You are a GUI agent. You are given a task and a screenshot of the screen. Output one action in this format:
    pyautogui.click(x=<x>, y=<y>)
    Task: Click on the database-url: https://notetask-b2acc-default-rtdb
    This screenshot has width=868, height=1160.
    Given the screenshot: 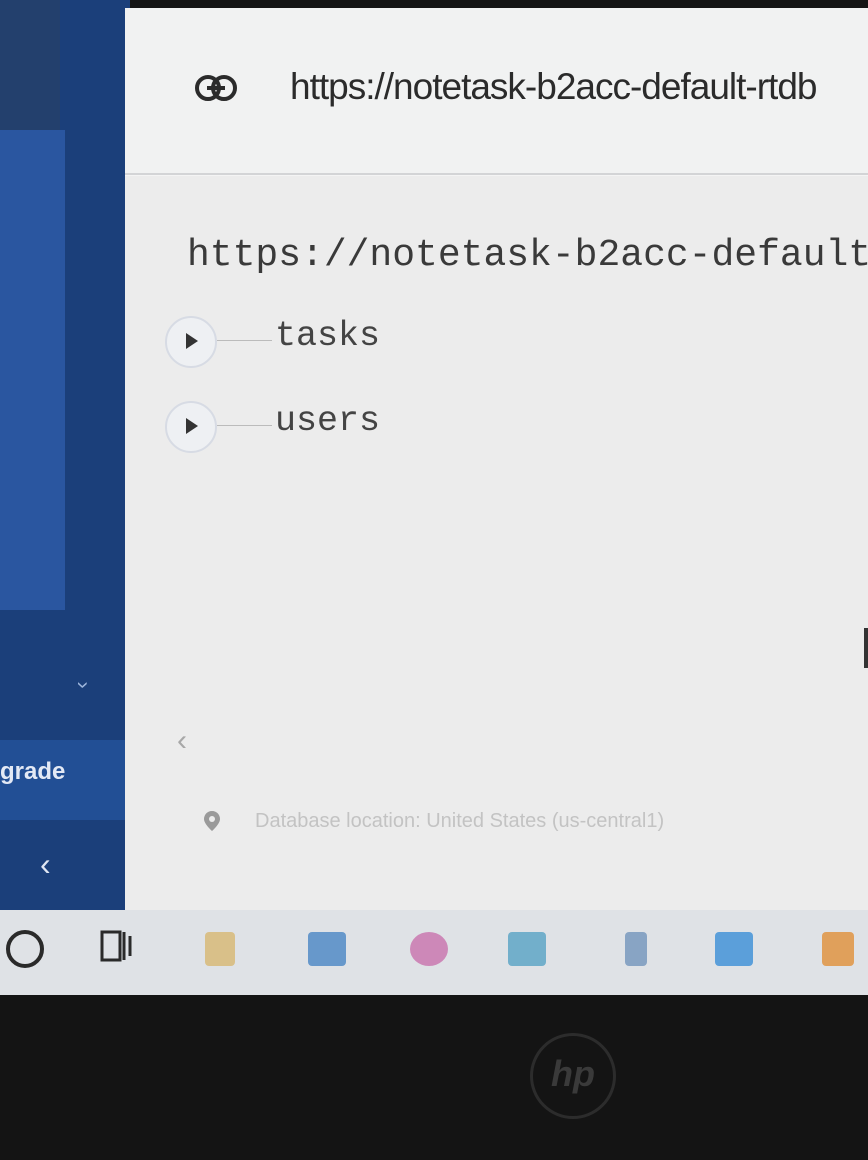 What is the action you would take?
    pyautogui.click(x=553, y=87)
    